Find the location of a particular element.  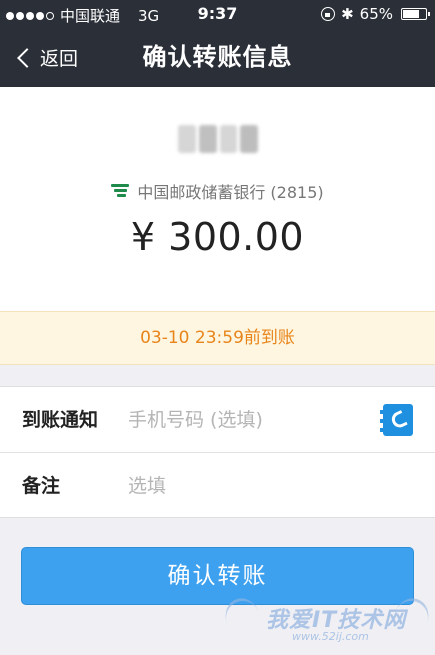

nav-bar: 返回 确认转账信息 is located at coordinates (217, 57).